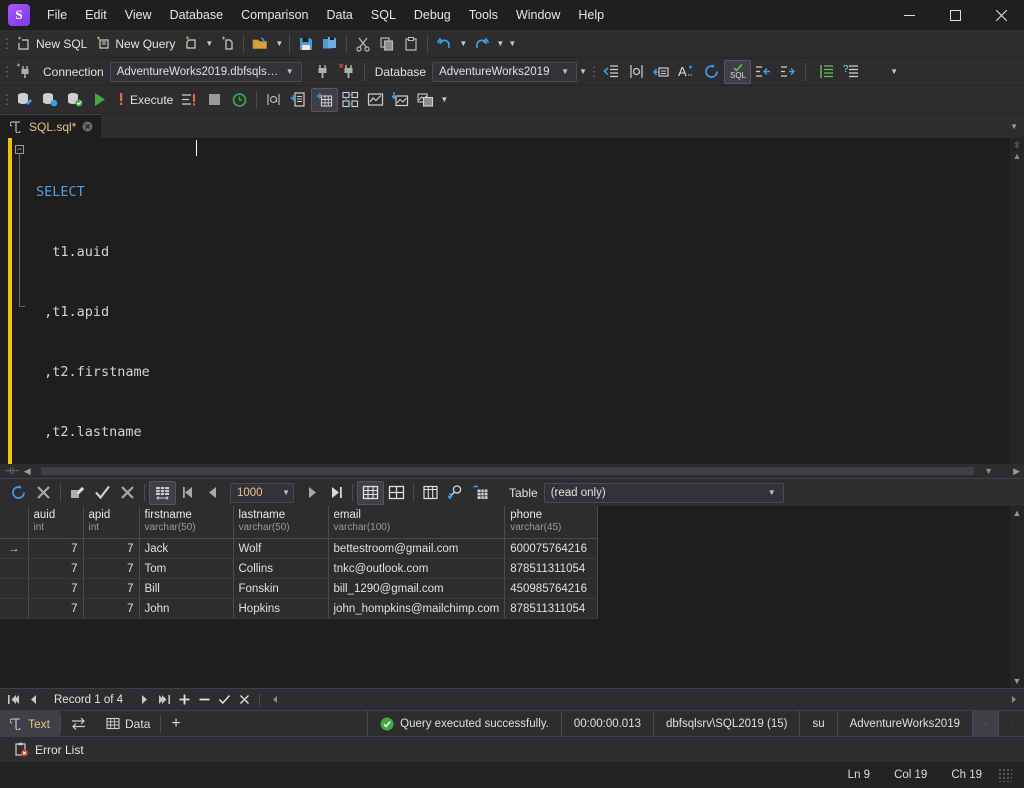 Image resolution: width=1024 pixels, height=788 pixels. What do you see at coordinates (425, 100) in the screenshot?
I see `copy-grid-button` at bounding box center [425, 100].